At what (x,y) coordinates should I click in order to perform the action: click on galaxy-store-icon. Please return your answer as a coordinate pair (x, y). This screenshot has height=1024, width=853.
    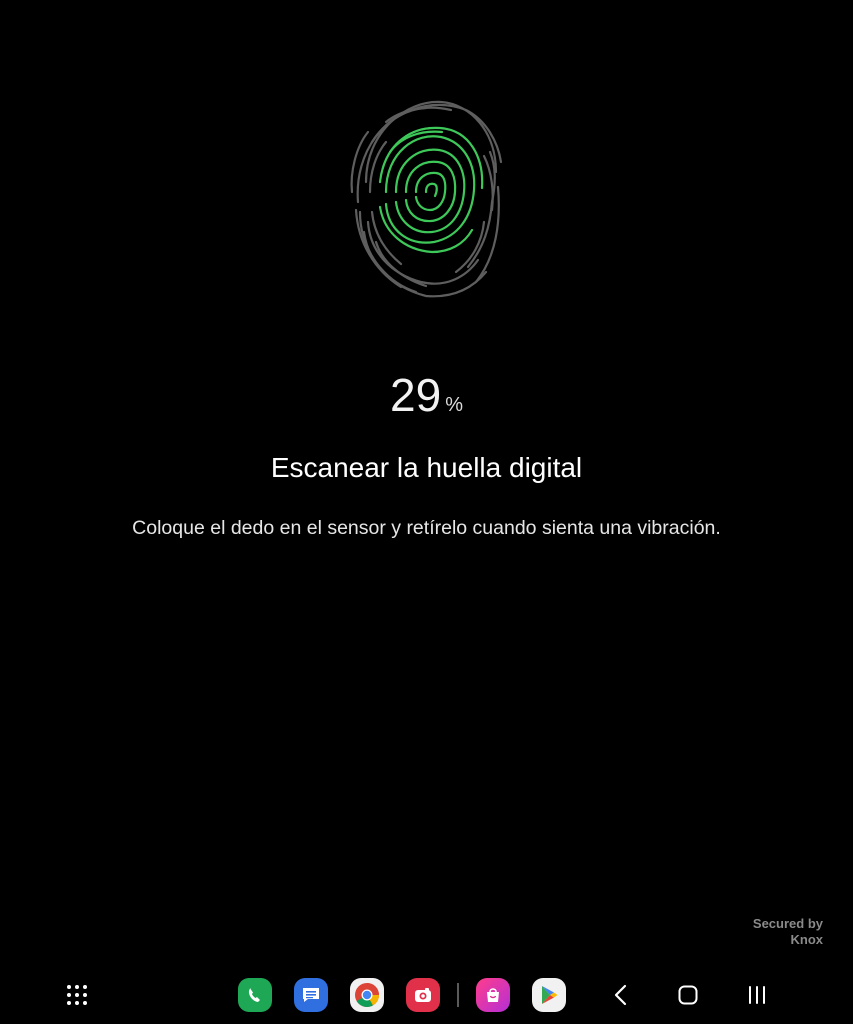
    Looking at the image, I should click on (493, 995).